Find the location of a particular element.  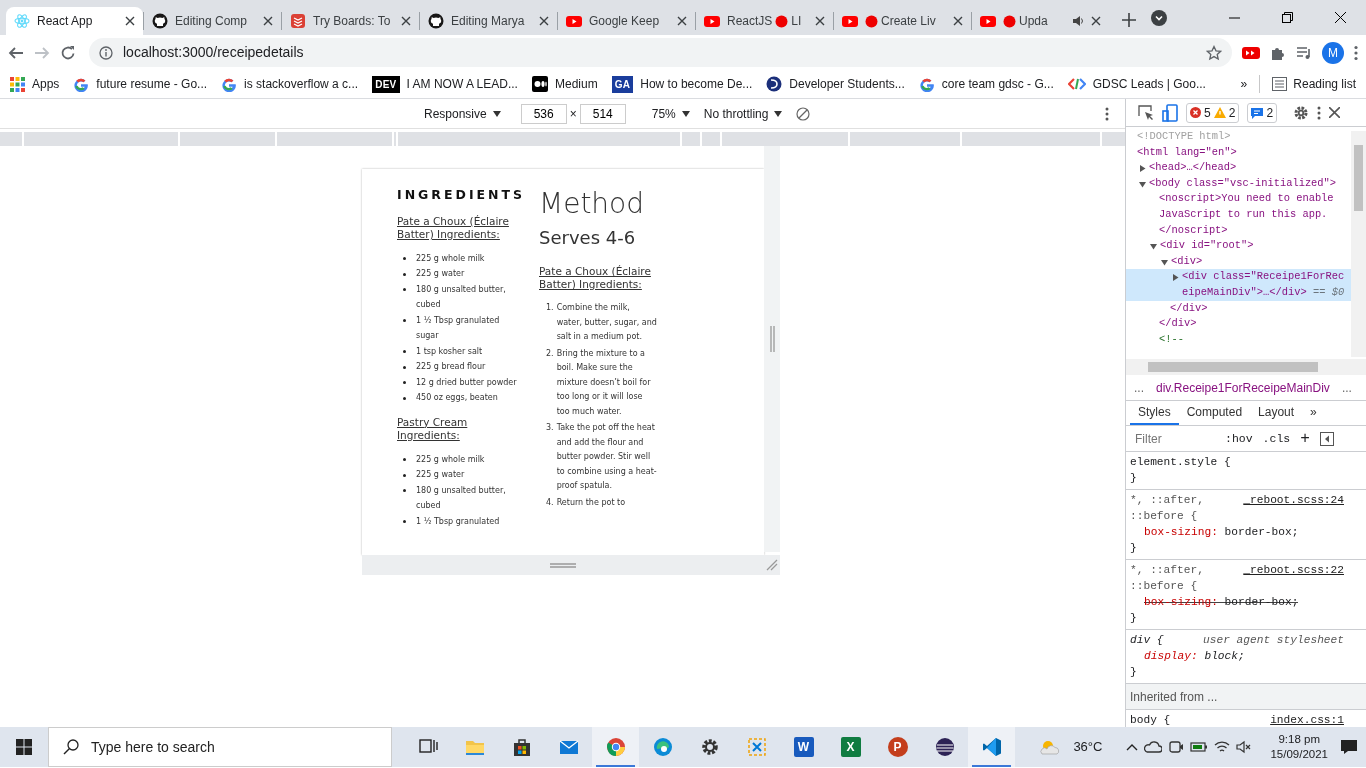

dom-node: <div id="root"> is located at coordinates (1207, 246).